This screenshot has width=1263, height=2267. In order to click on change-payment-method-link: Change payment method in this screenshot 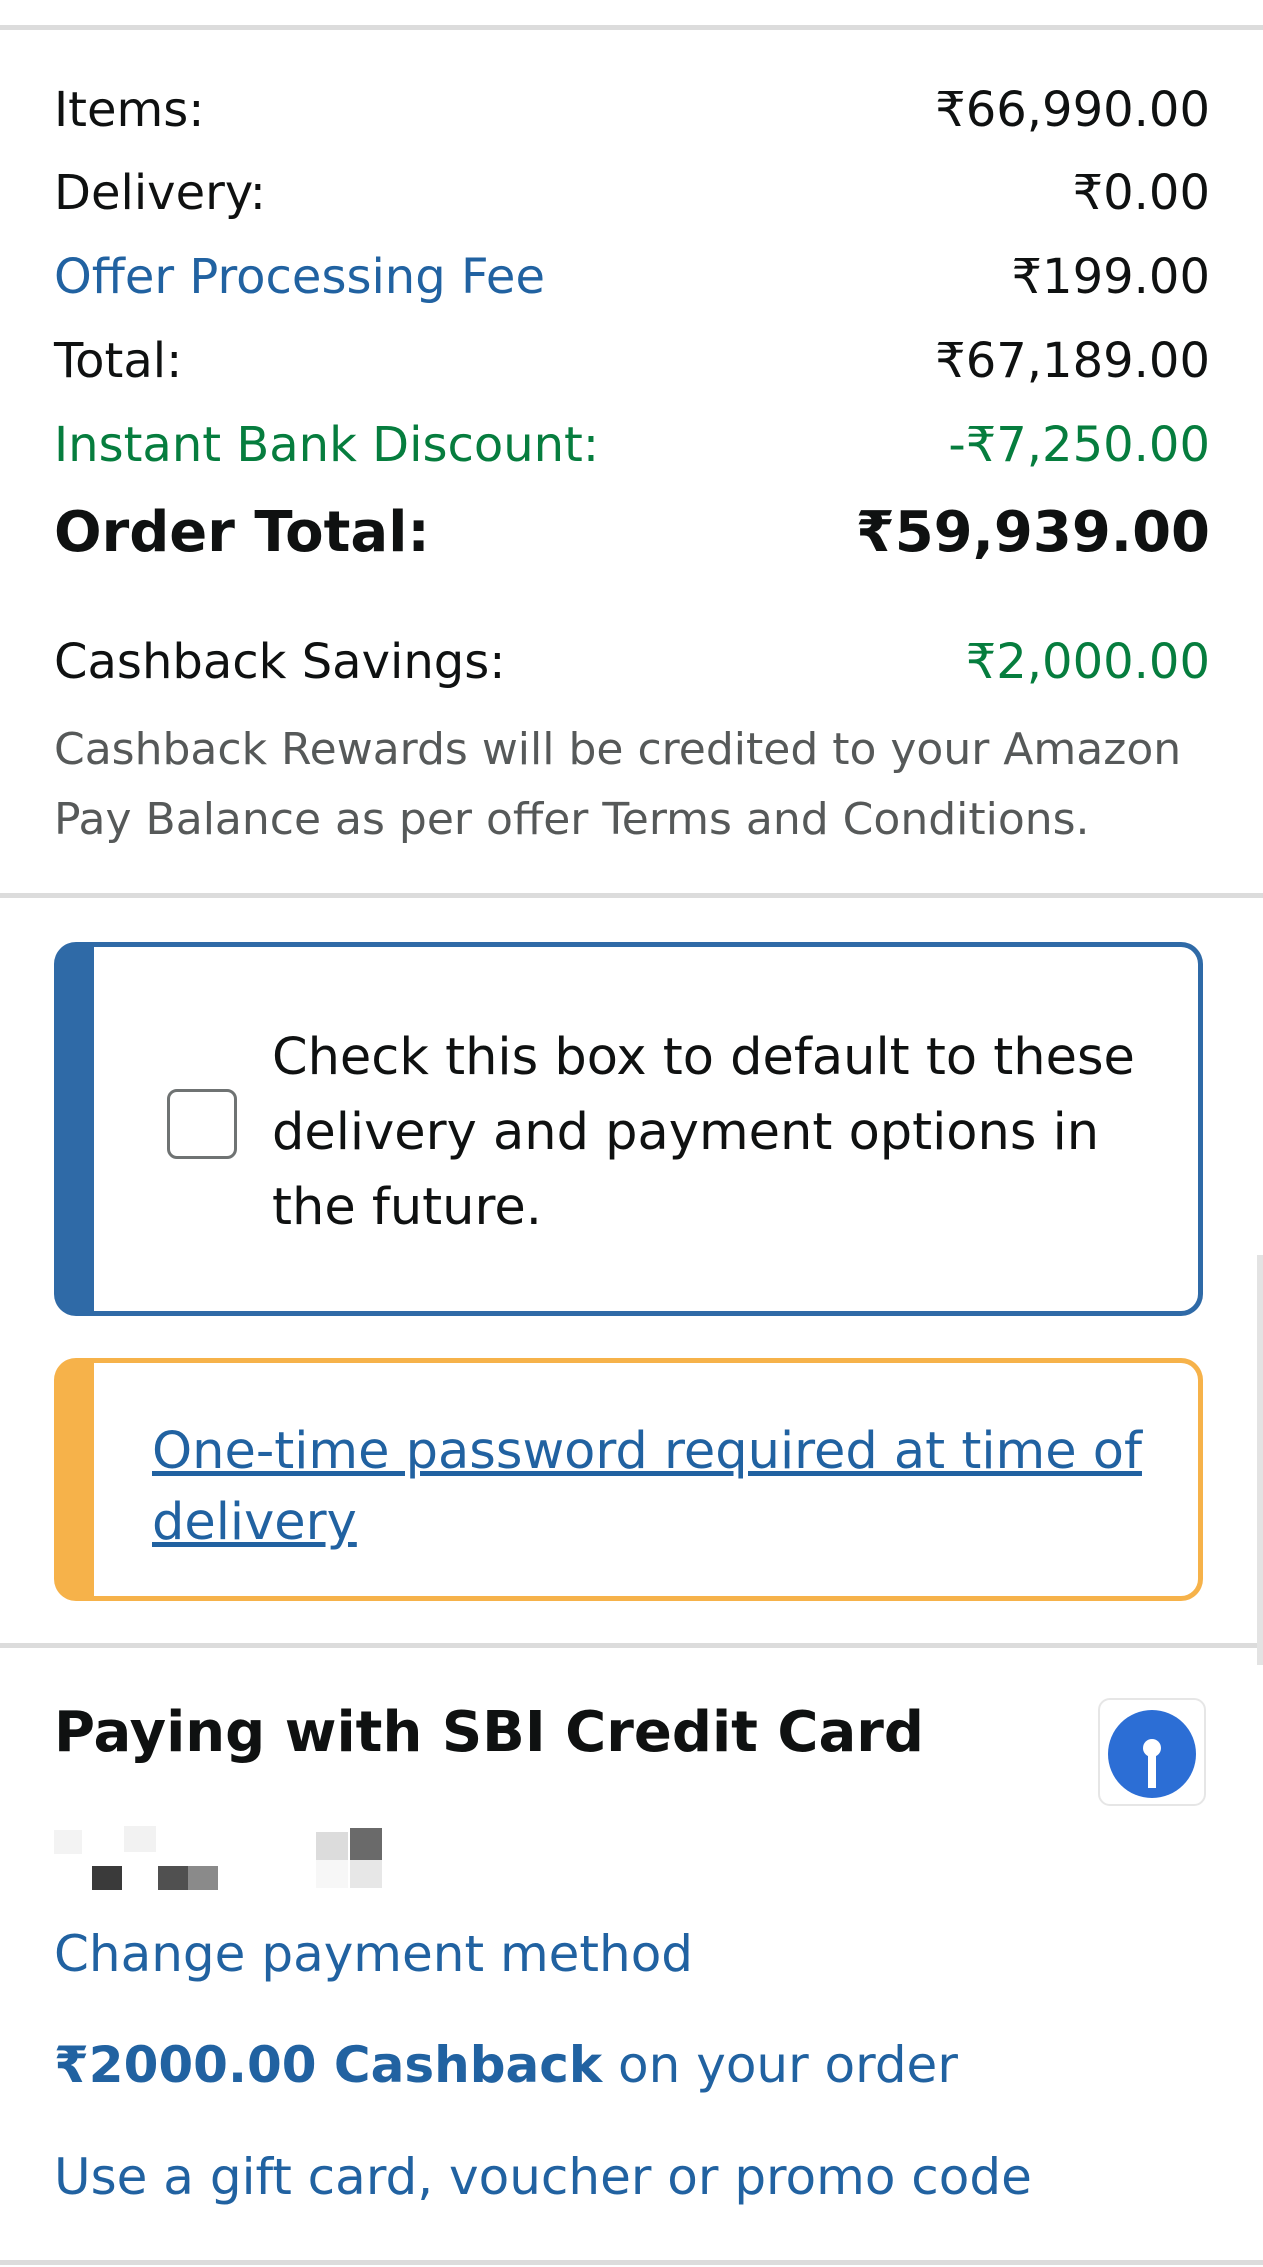, I will do `click(373, 1954)`.